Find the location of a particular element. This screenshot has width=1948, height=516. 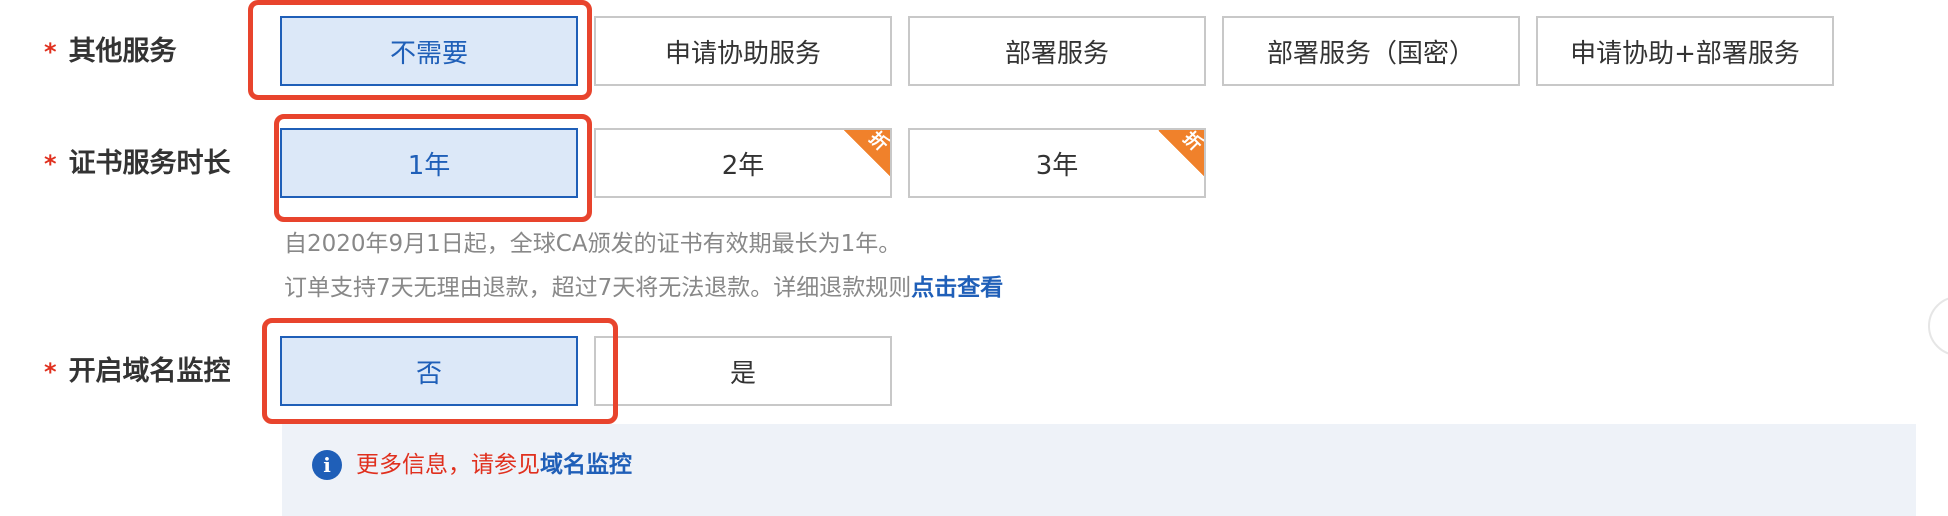

option-2-year: 2年 折 is located at coordinates (743, 163).